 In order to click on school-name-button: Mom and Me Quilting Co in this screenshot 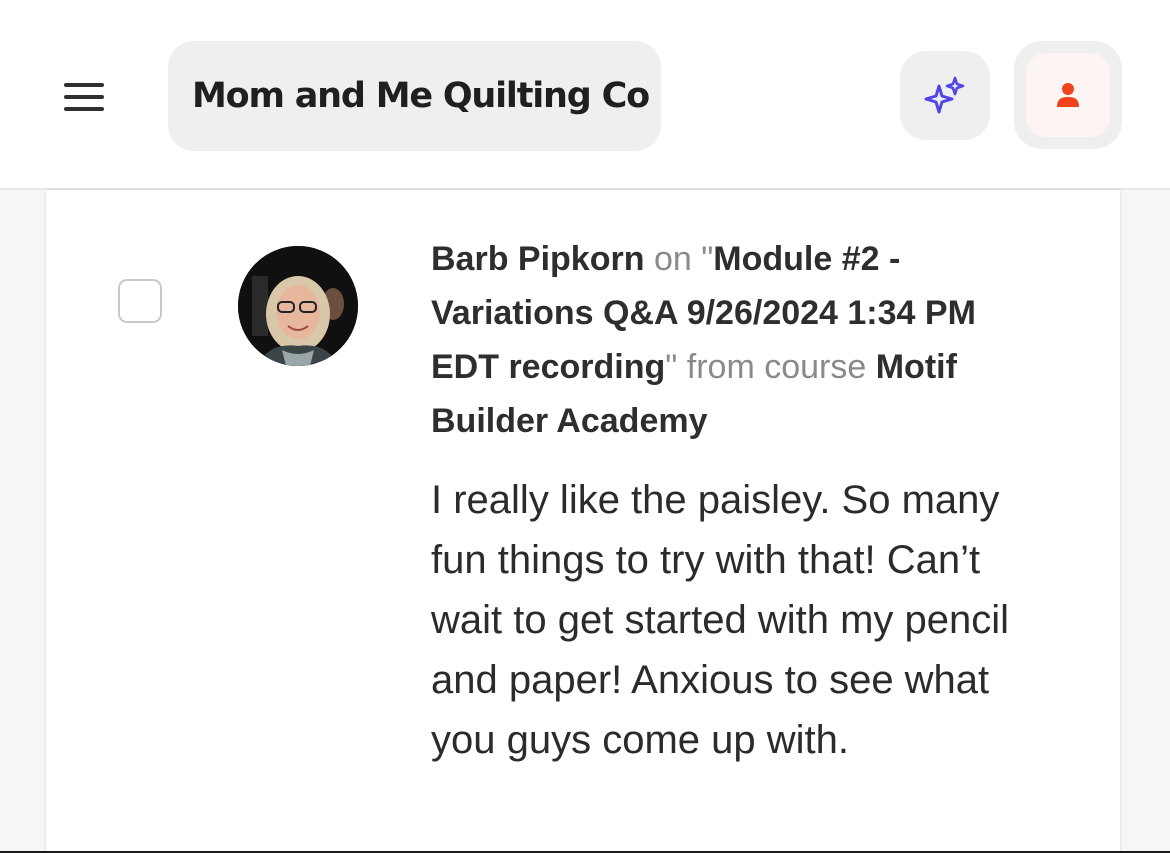, I will do `click(414, 96)`.